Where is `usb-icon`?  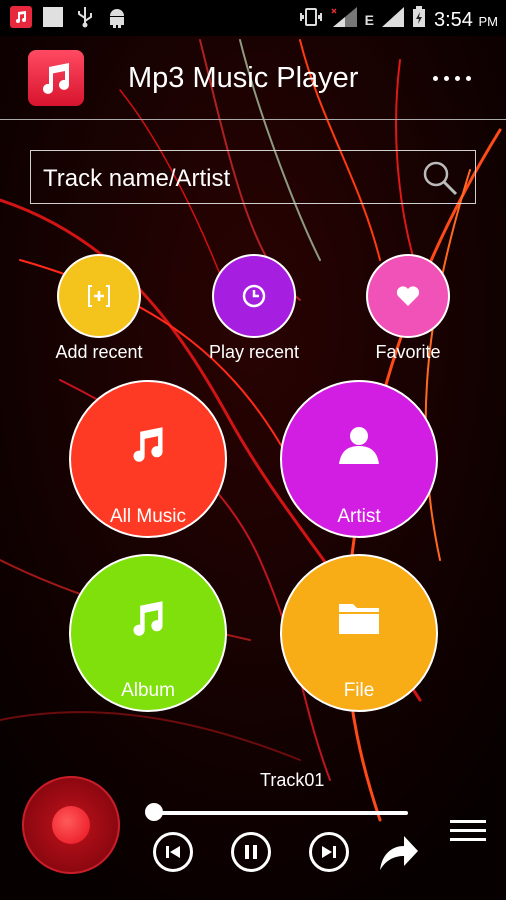 usb-icon is located at coordinates (85, 17).